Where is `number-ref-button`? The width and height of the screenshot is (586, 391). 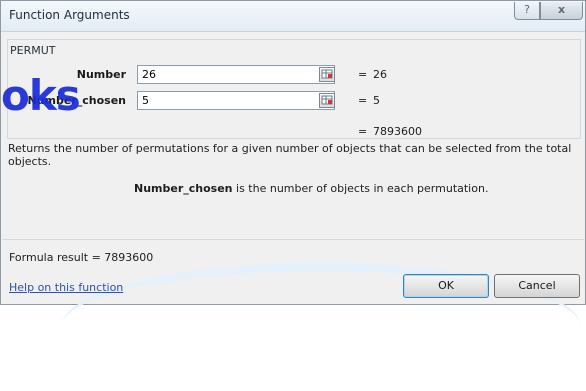
number-ref-button is located at coordinates (327, 74).